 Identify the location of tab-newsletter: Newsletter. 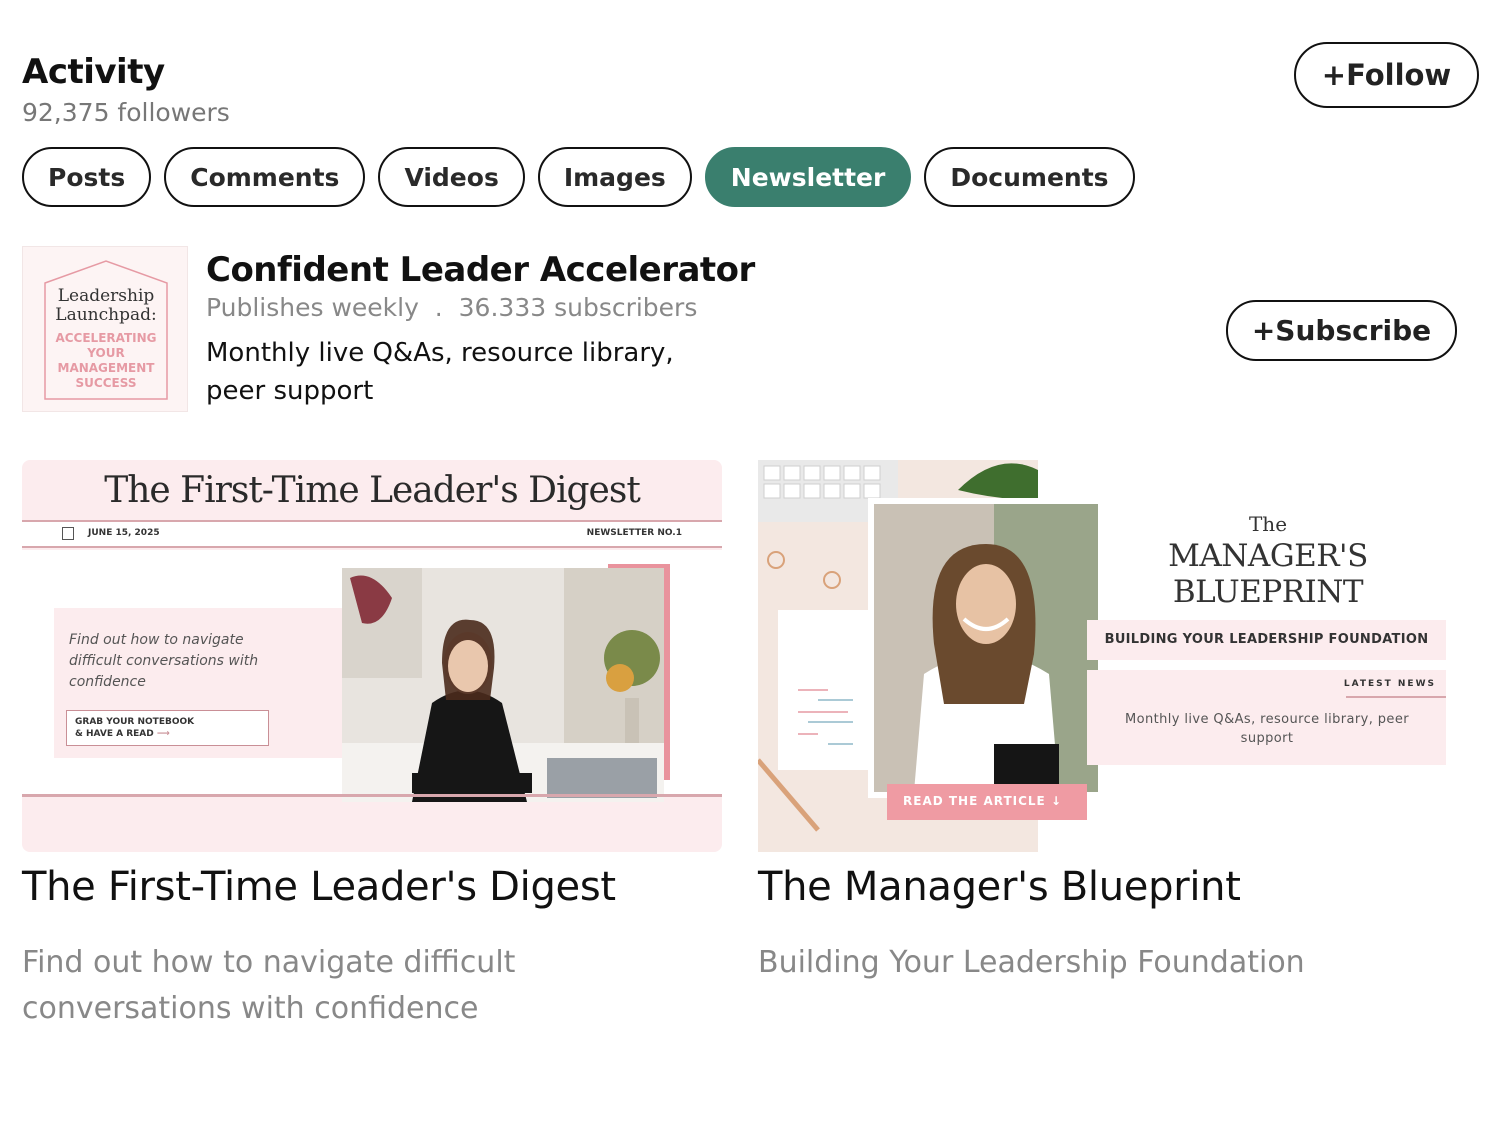
(808, 177).